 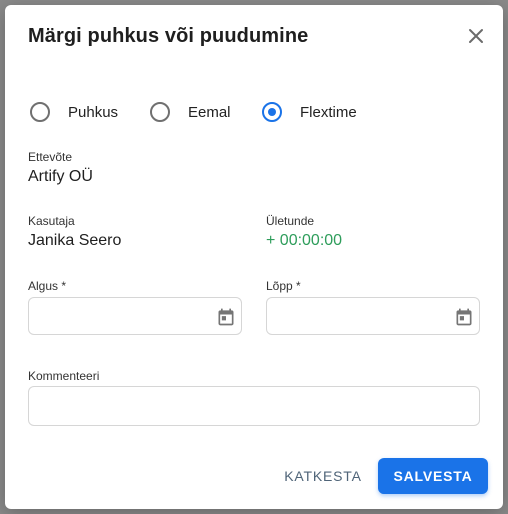 I want to click on company-value: Artify OÜ, so click(x=60, y=176).